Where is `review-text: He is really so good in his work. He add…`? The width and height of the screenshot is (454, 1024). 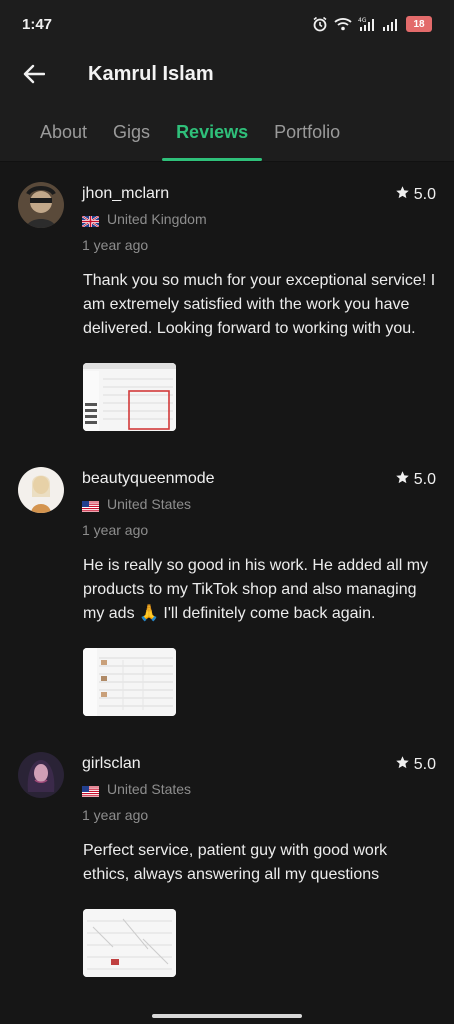
review-text: He is really so good in his work. He add… is located at coordinates (256, 589).